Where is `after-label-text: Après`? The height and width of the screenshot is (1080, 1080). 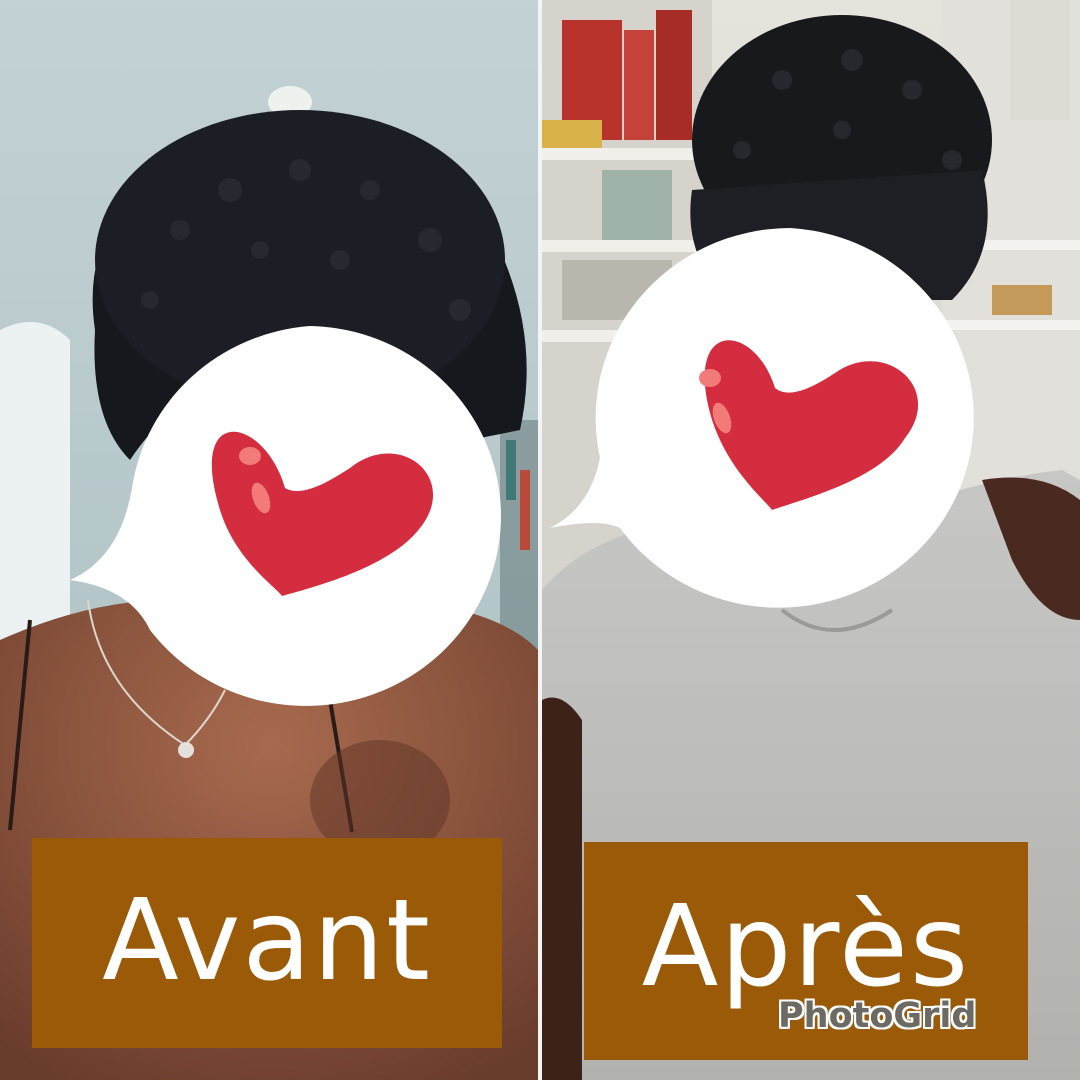 after-label-text: Après is located at coordinates (806, 947).